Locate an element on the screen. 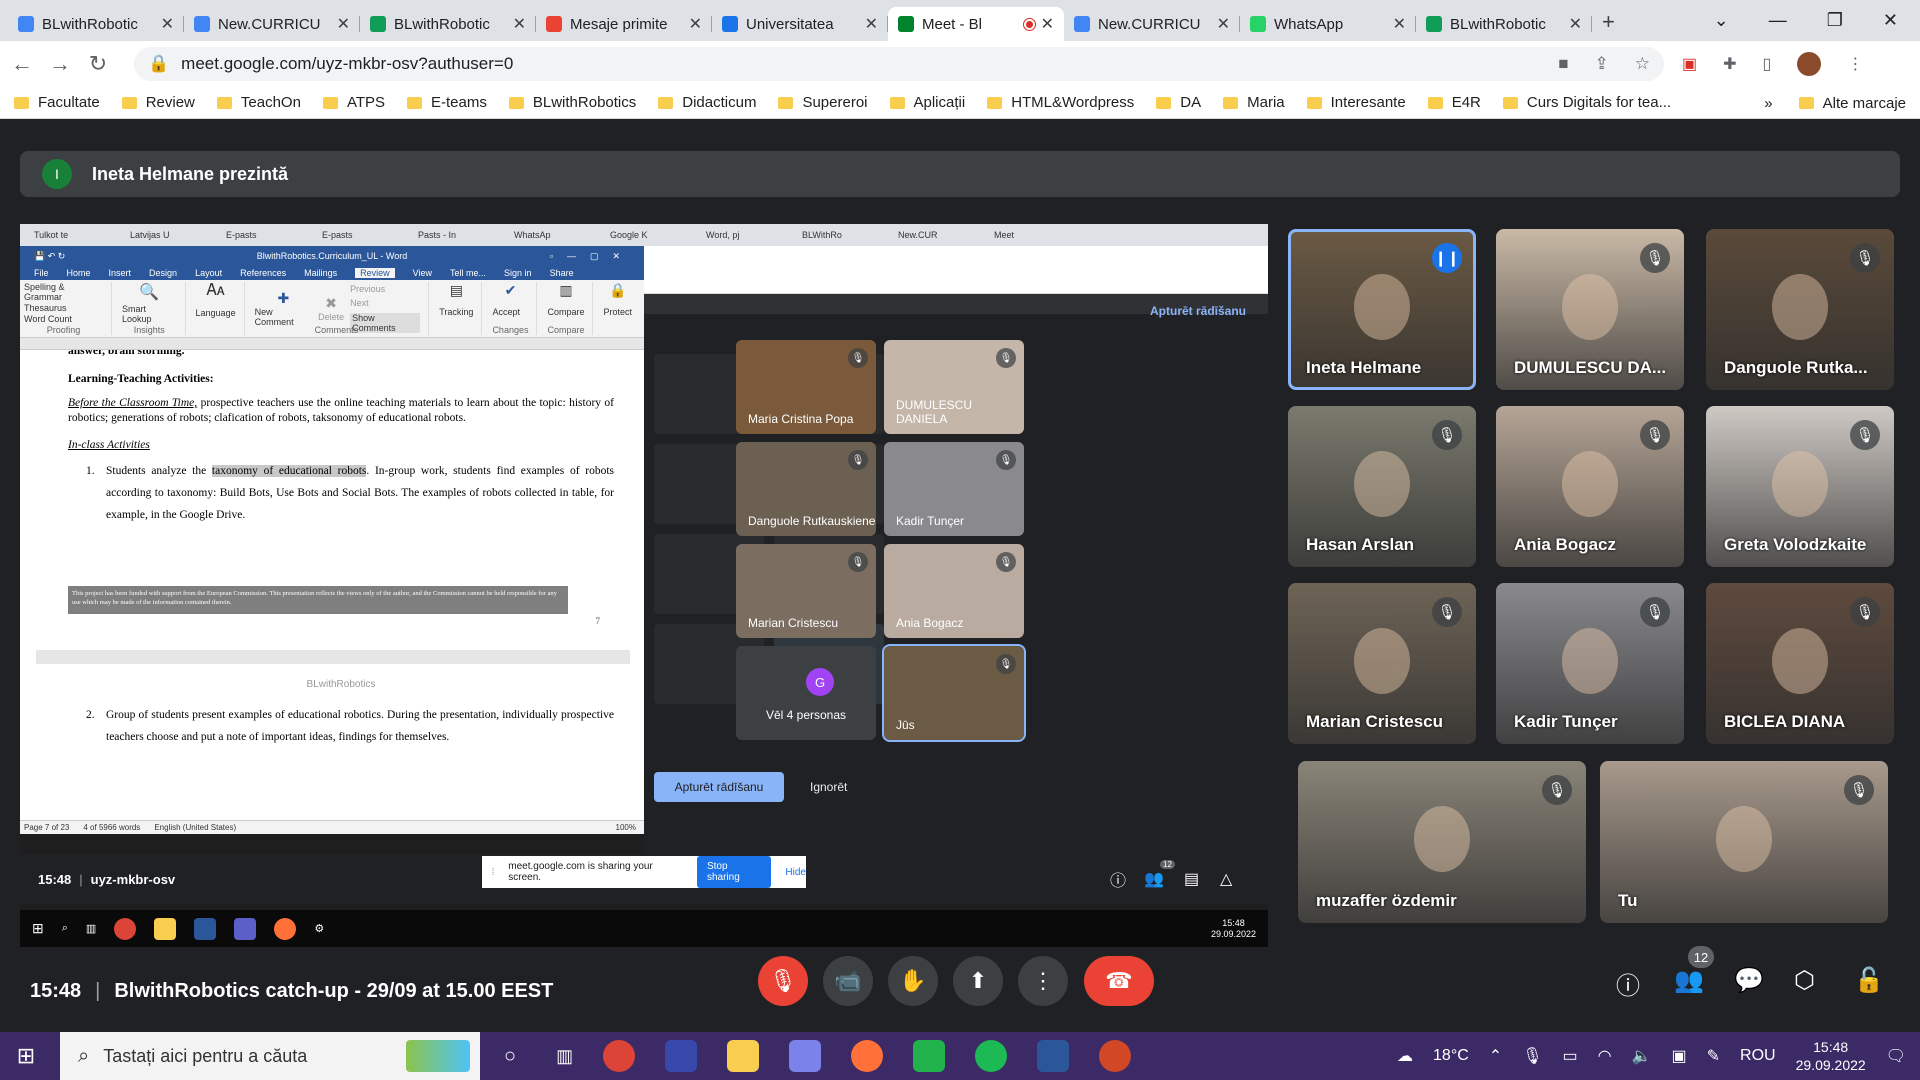  tab-search-icon: ⌄ is located at coordinates (1721, 20).